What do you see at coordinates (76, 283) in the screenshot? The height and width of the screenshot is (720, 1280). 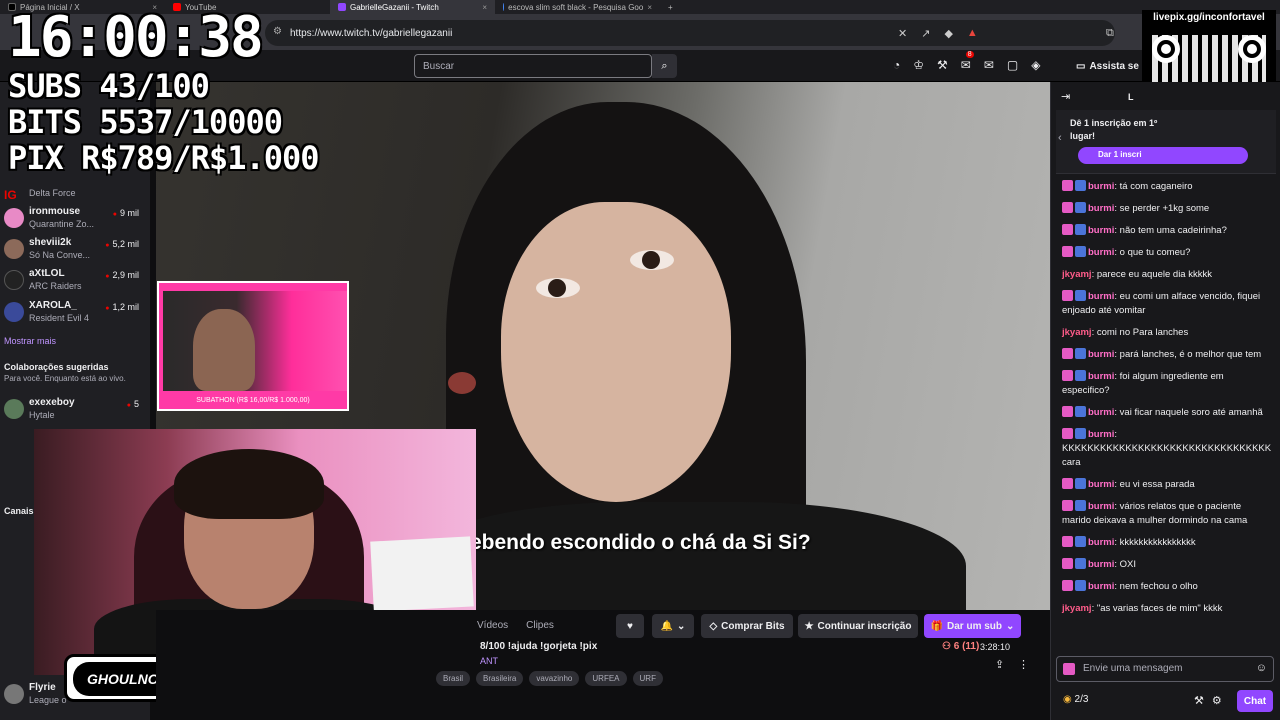 I see `sidebar-channel: aXtLOL ARC Raiders 2,9 mil` at bounding box center [76, 283].